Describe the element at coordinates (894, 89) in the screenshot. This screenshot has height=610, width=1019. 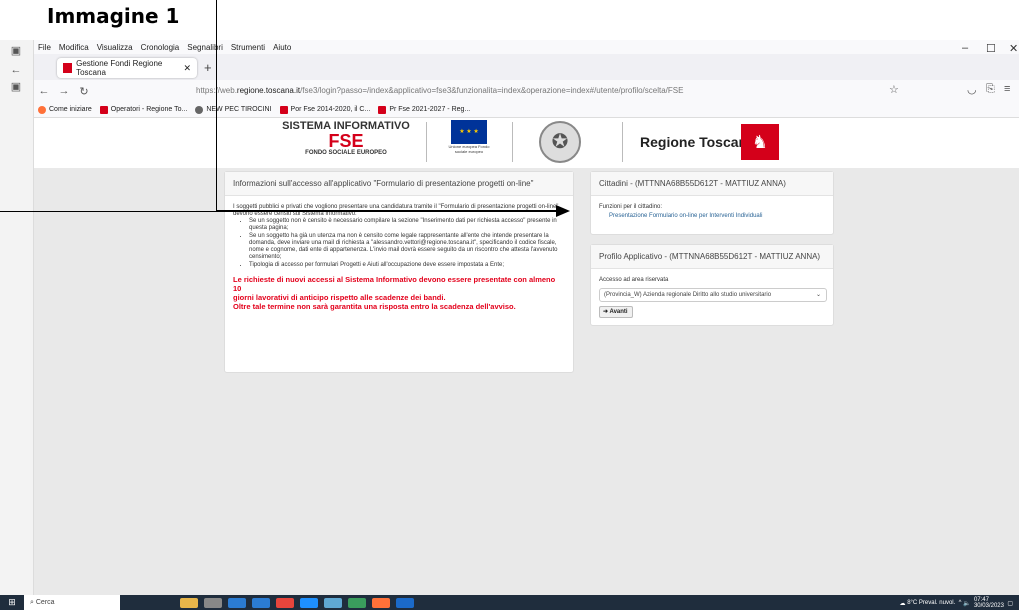
I see `bookmark-star-icon: ☆` at that location.